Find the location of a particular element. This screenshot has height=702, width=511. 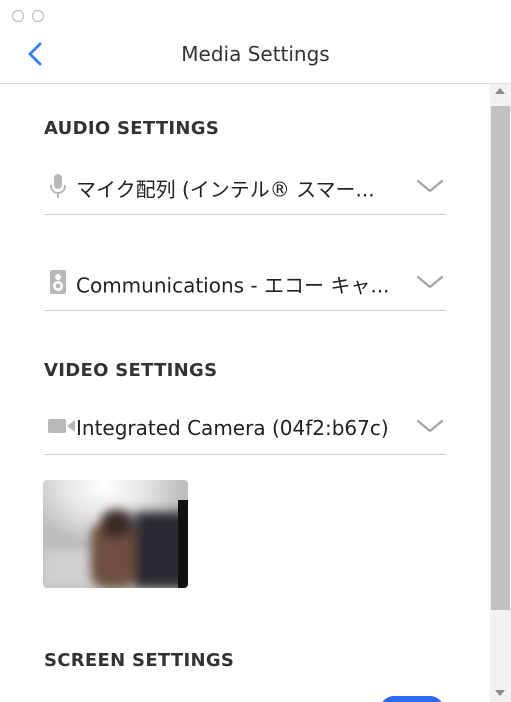

camera-select: Integrated Camera (04f2:b67c) is located at coordinates (245, 428).